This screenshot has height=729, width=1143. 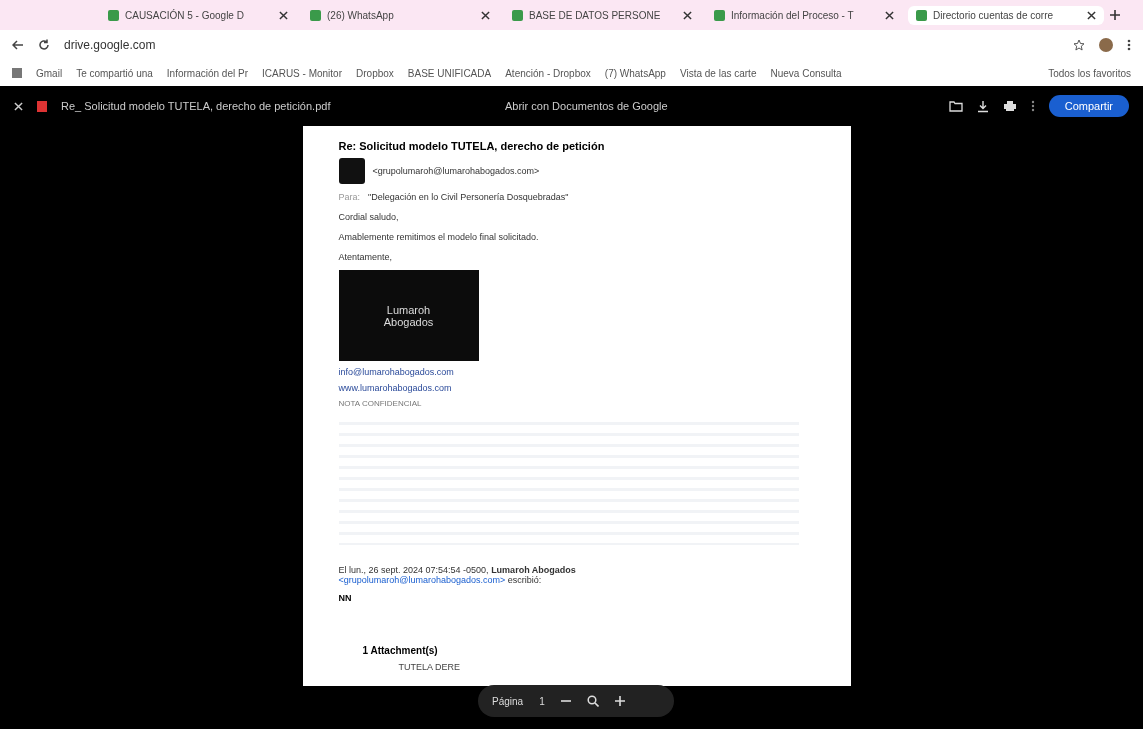 I want to click on bookmark-item: Te compartió una, so click(x=114, y=73).